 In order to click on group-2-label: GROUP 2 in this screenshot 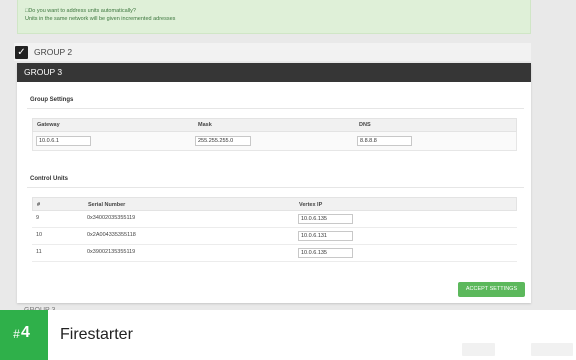, I will do `click(53, 52)`.